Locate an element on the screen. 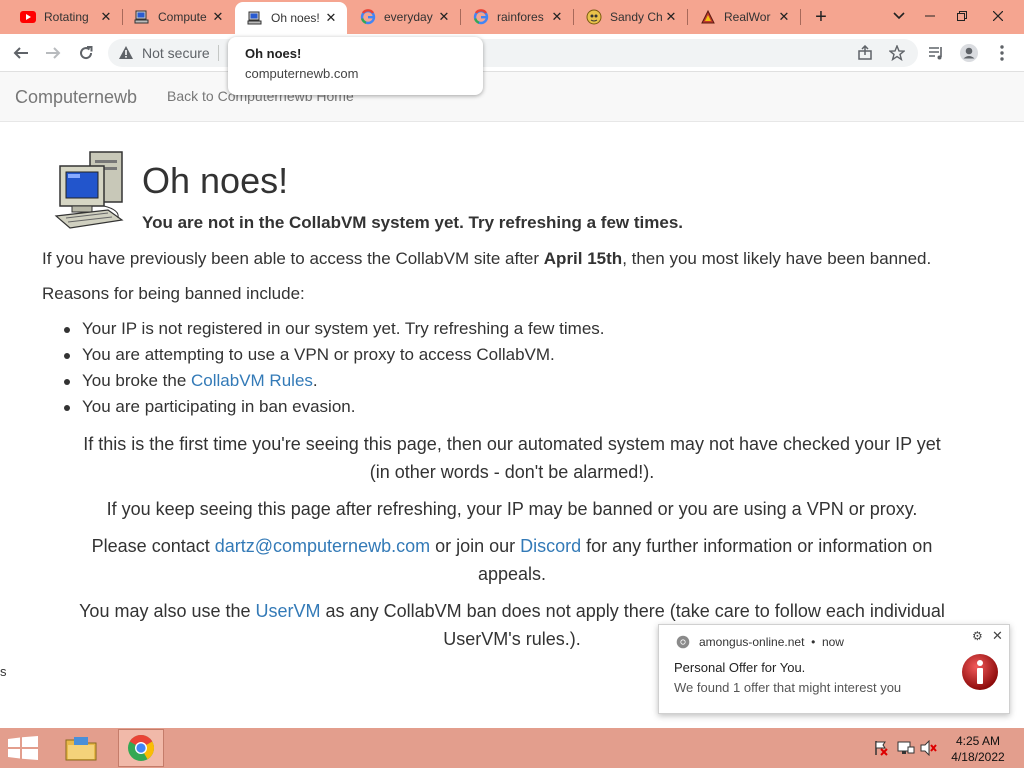  tab-title: RealWor is located at coordinates (747, 17).